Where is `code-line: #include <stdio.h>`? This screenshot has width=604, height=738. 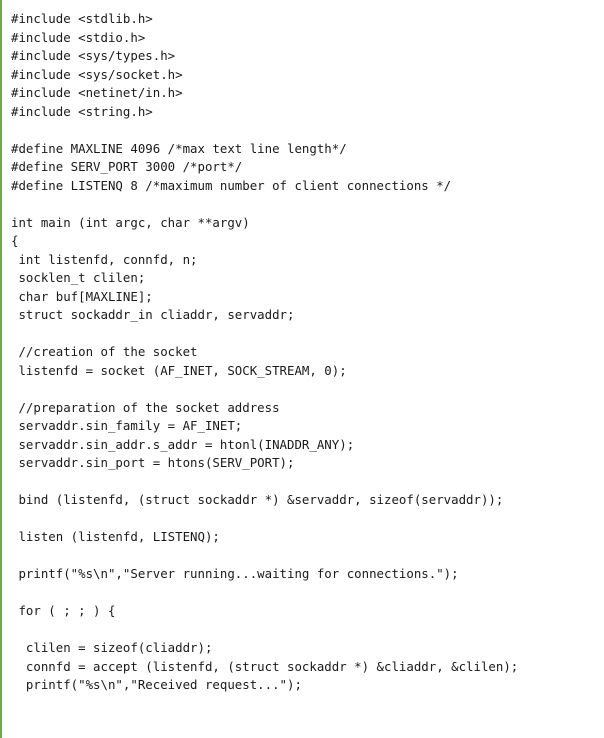
code-line: #include <stdio.h> is located at coordinates (78, 37).